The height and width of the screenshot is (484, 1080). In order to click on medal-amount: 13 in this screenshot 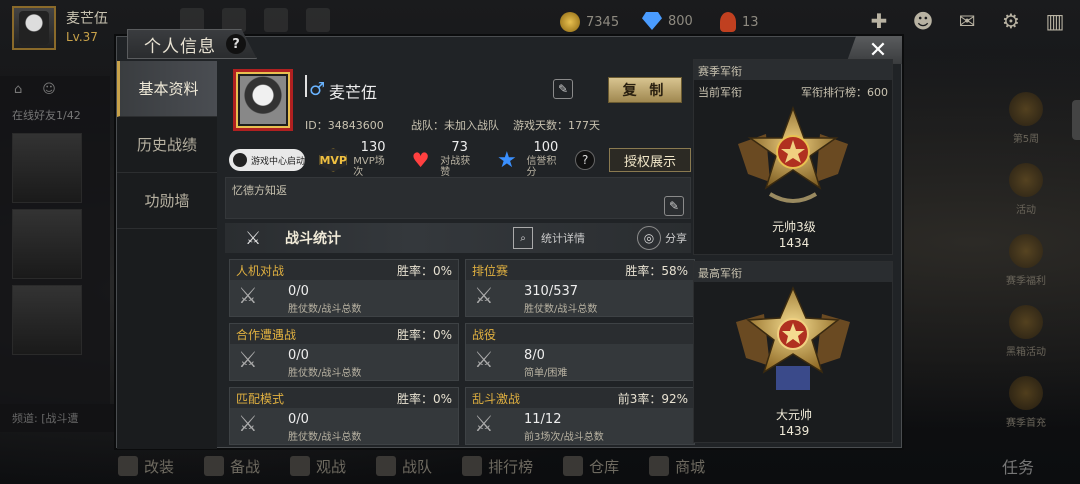, I will do `click(750, 22)`.